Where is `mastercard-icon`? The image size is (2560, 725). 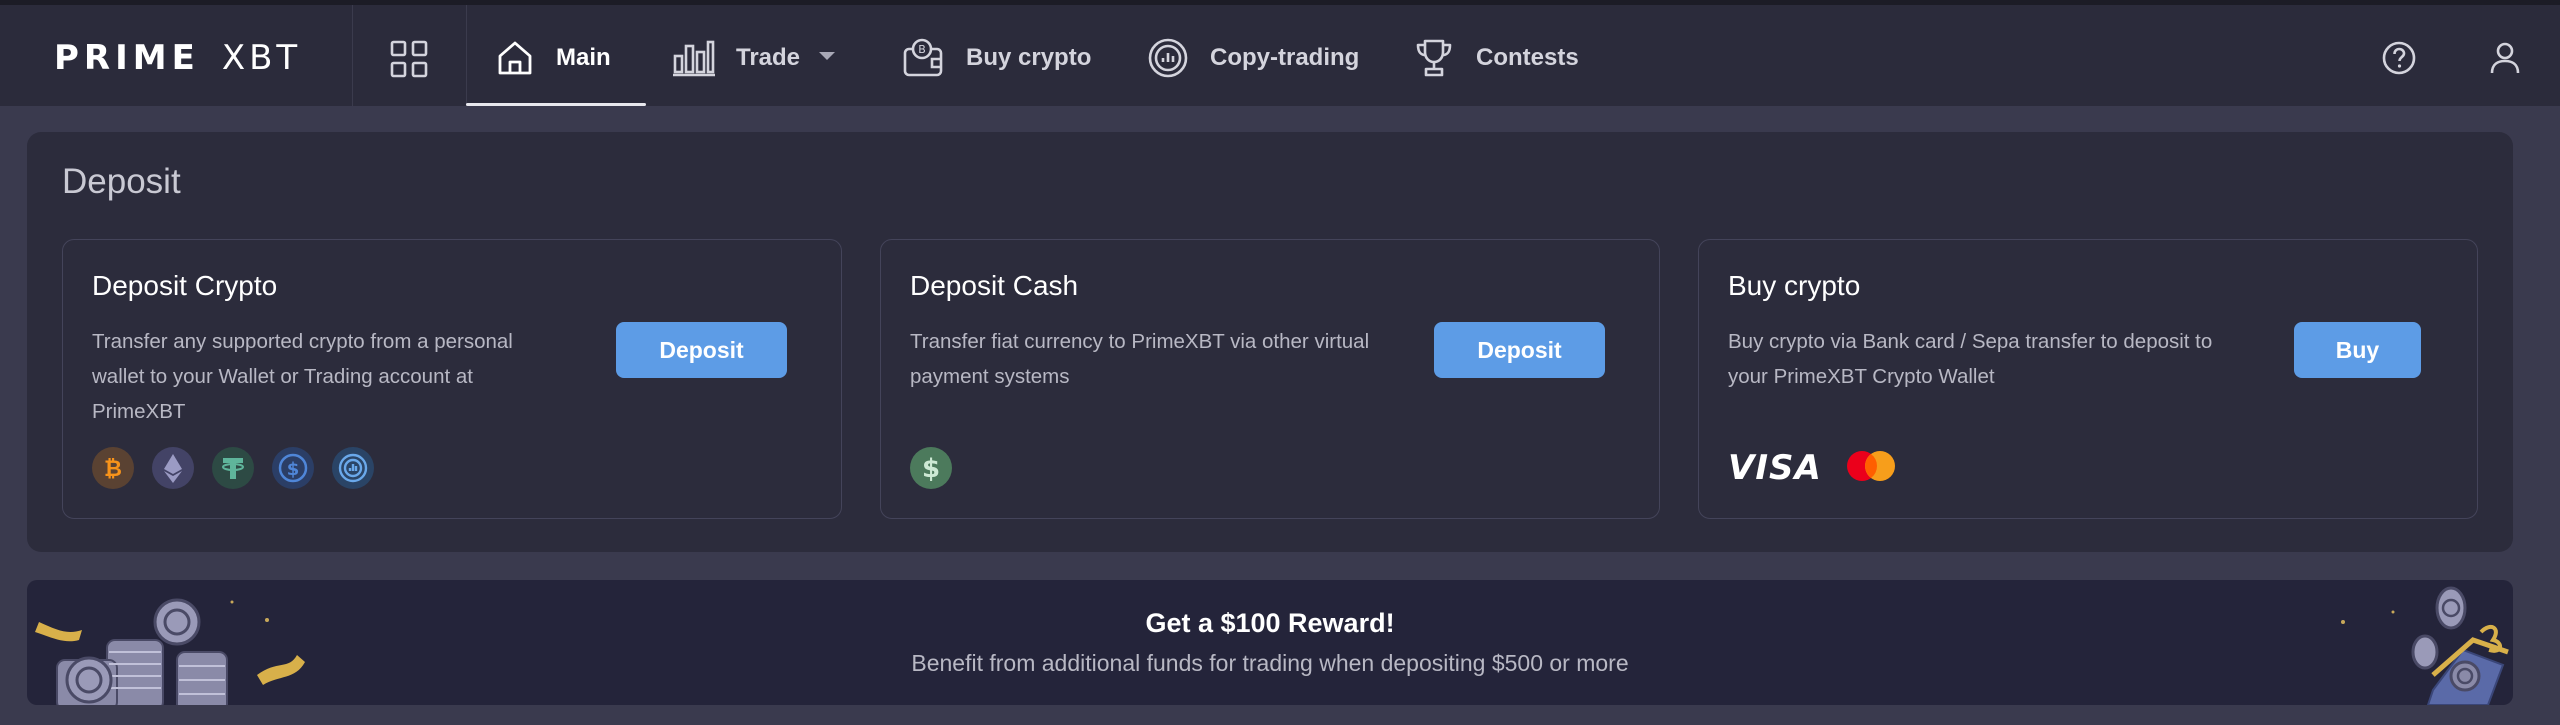 mastercard-icon is located at coordinates (1871, 468).